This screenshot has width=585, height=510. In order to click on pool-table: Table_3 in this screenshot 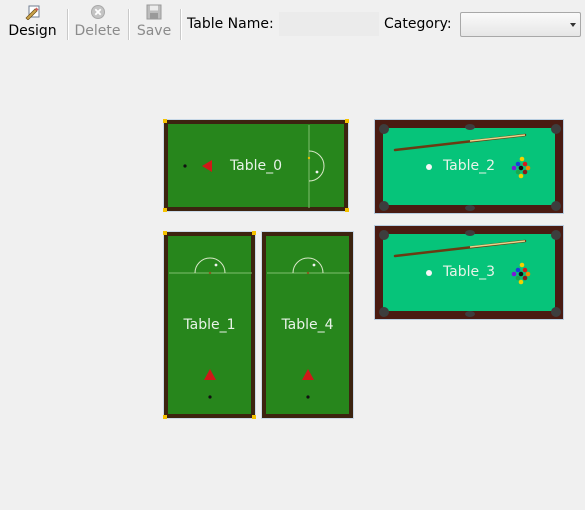, I will do `click(469, 272)`.